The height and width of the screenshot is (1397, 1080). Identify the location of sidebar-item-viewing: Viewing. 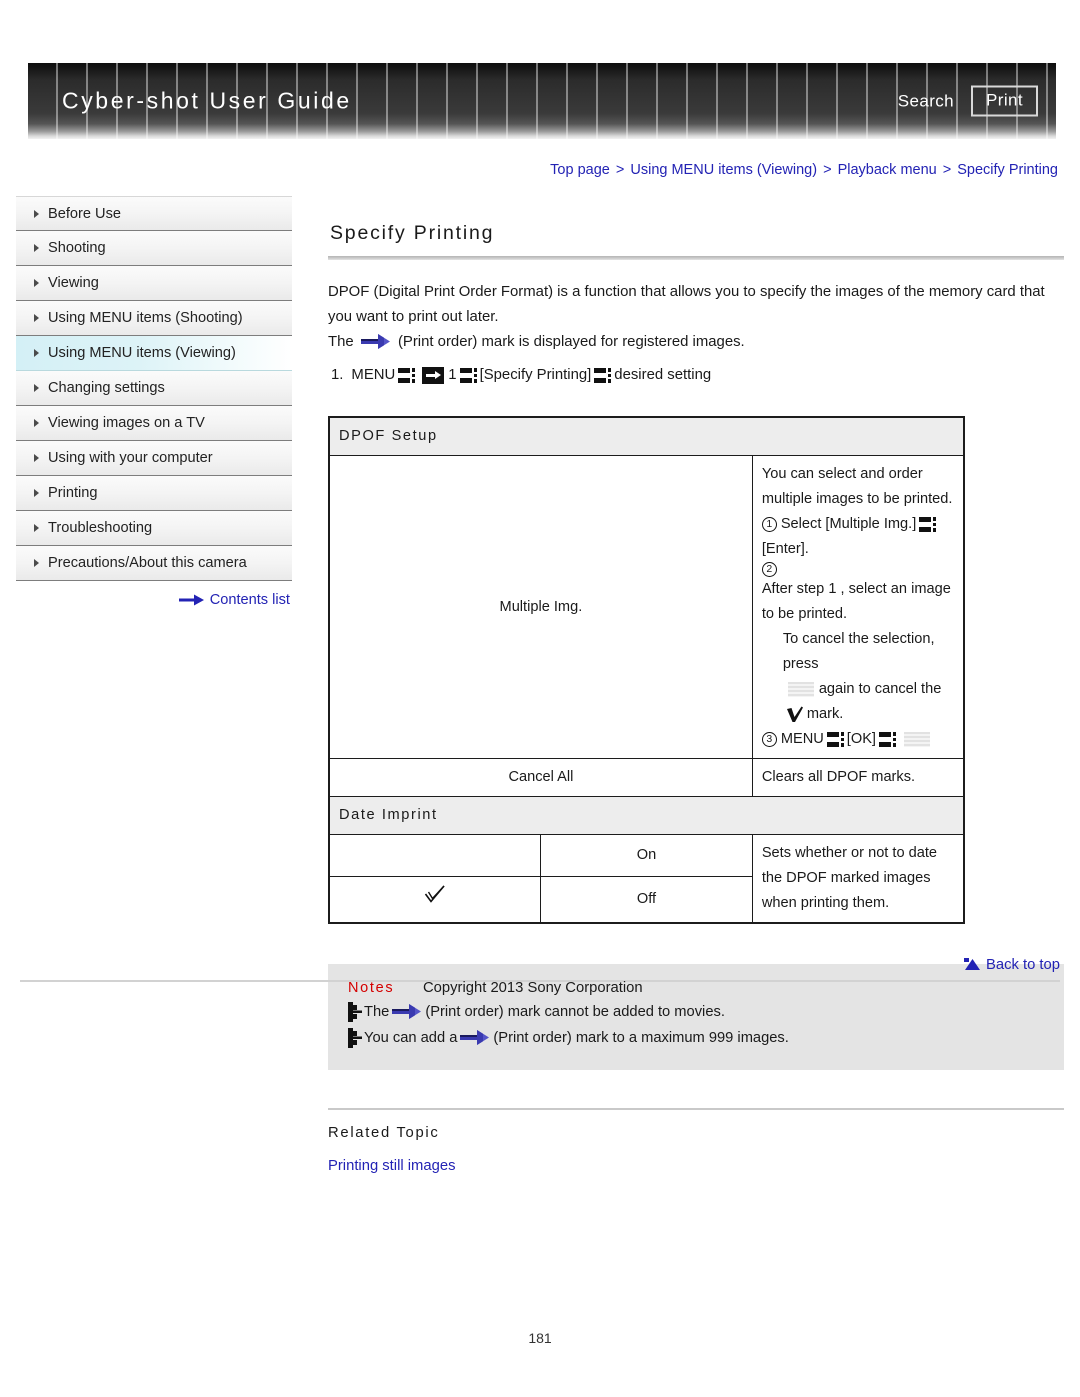
(154, 283).